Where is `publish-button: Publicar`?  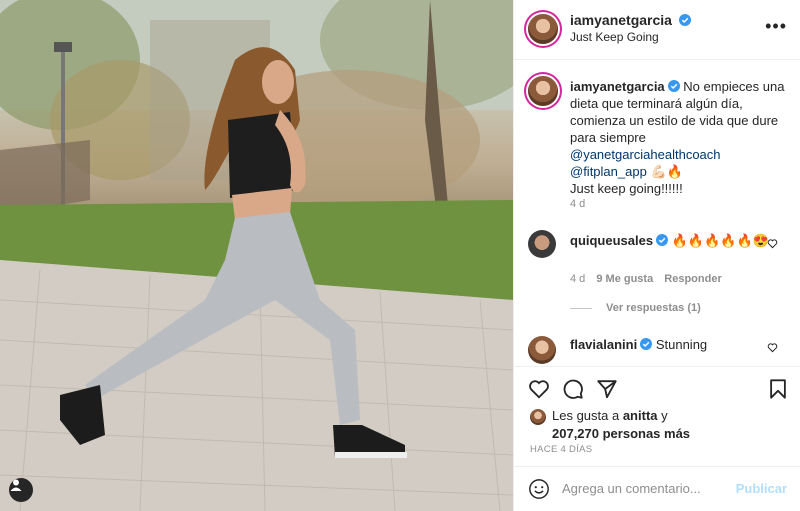 publish-button: Publicar is located at coordinates (761, 488).